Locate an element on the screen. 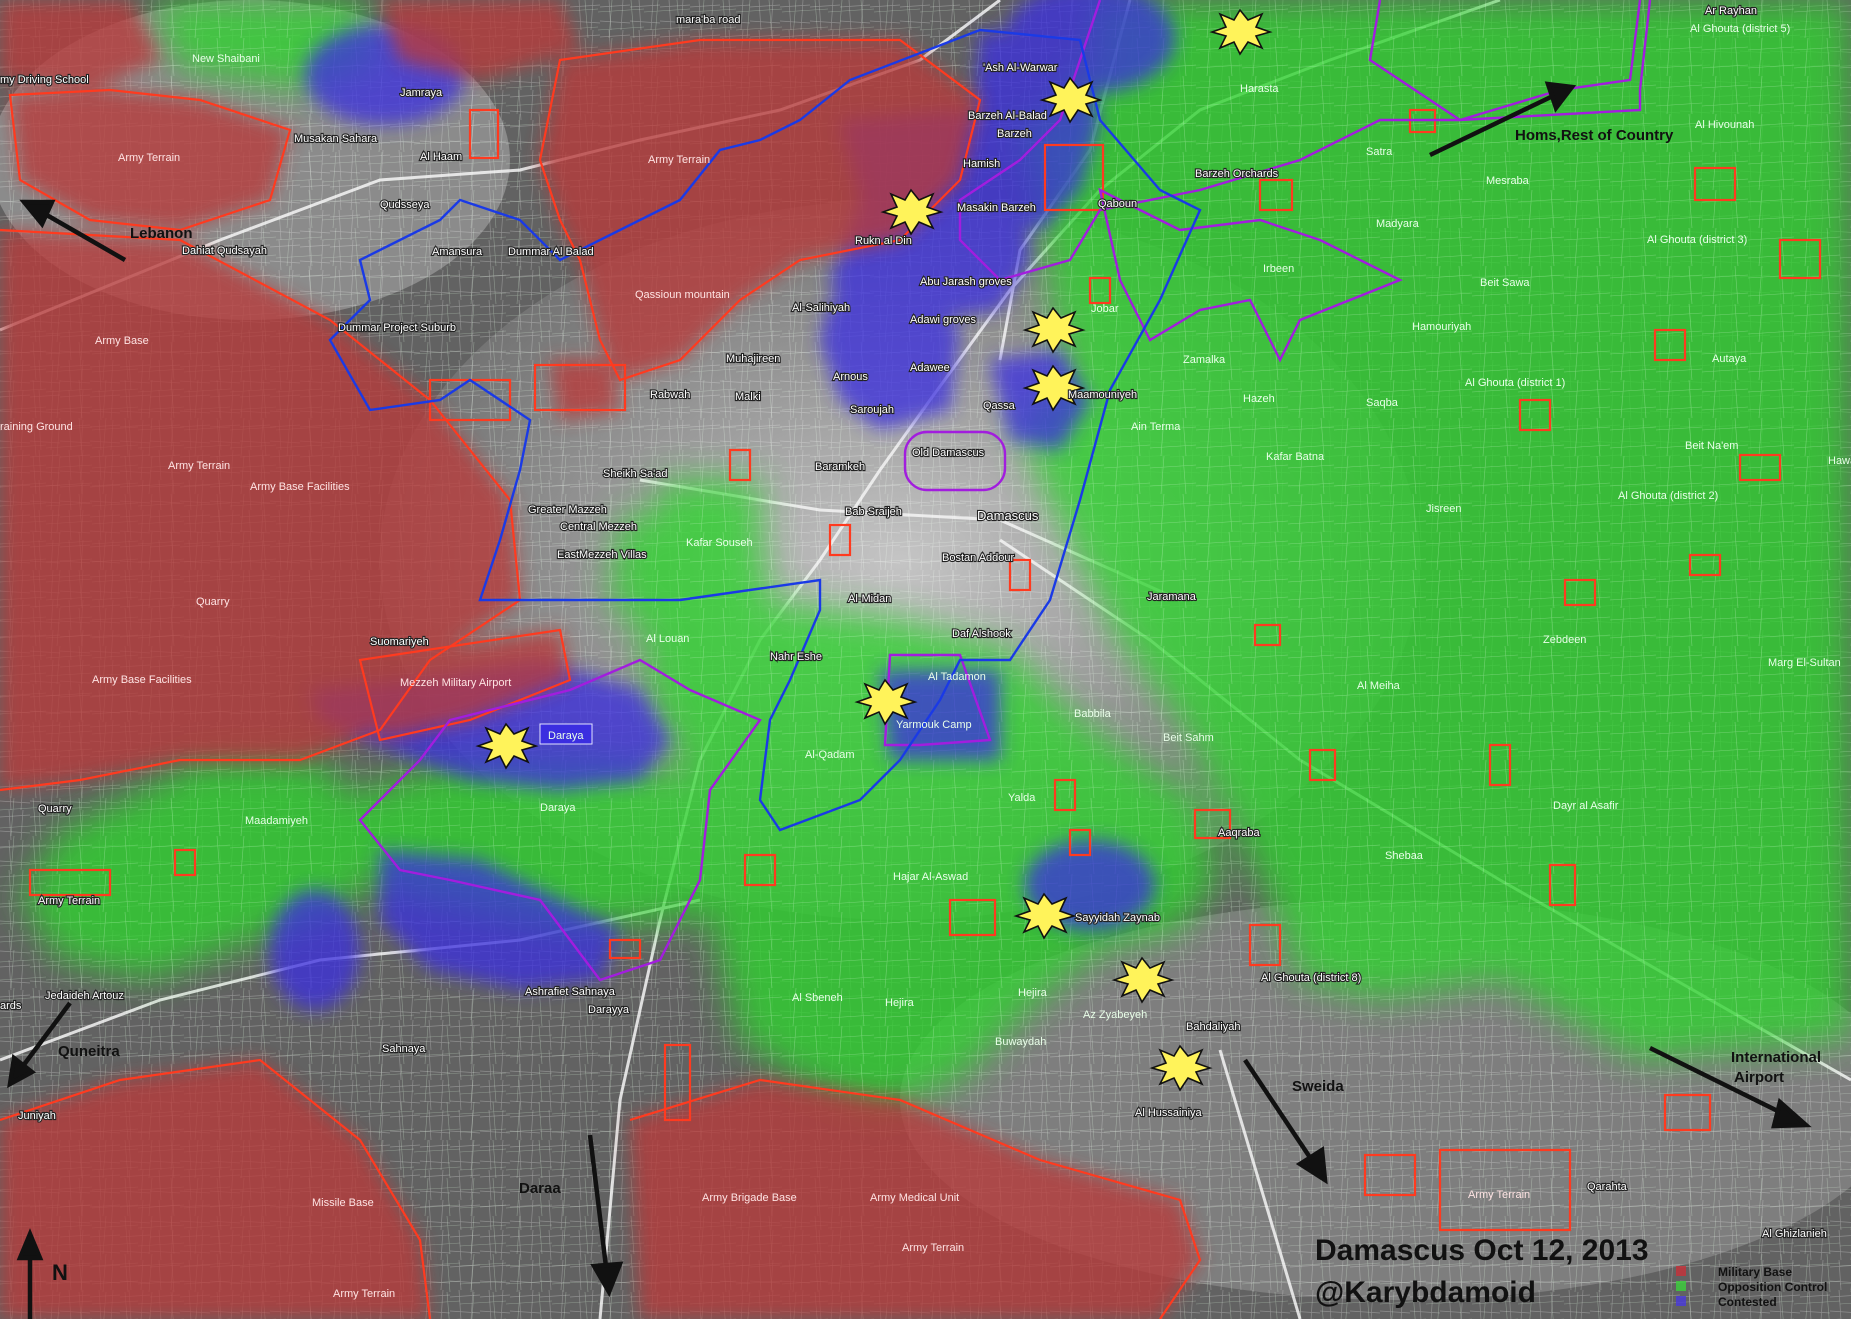 This screenshot has width=1851, height=1319. label-airport-2: Airport is located at coordinates (1759, 1077).